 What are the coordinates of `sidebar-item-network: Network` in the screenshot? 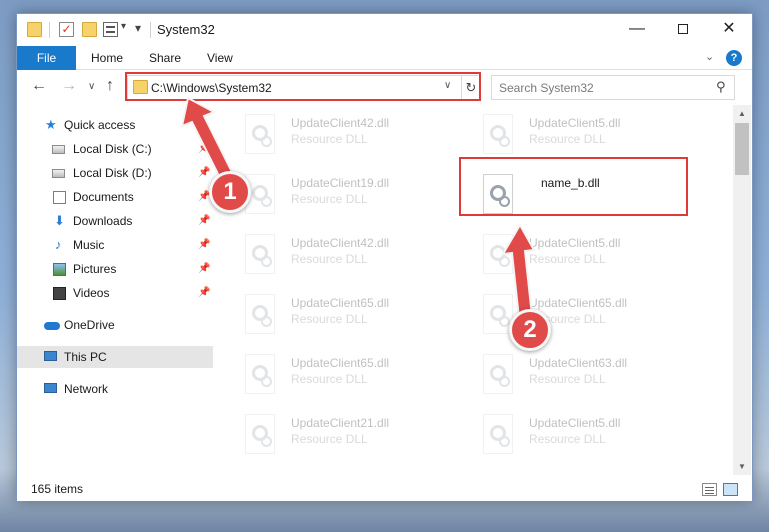 It's located at (115, 389).